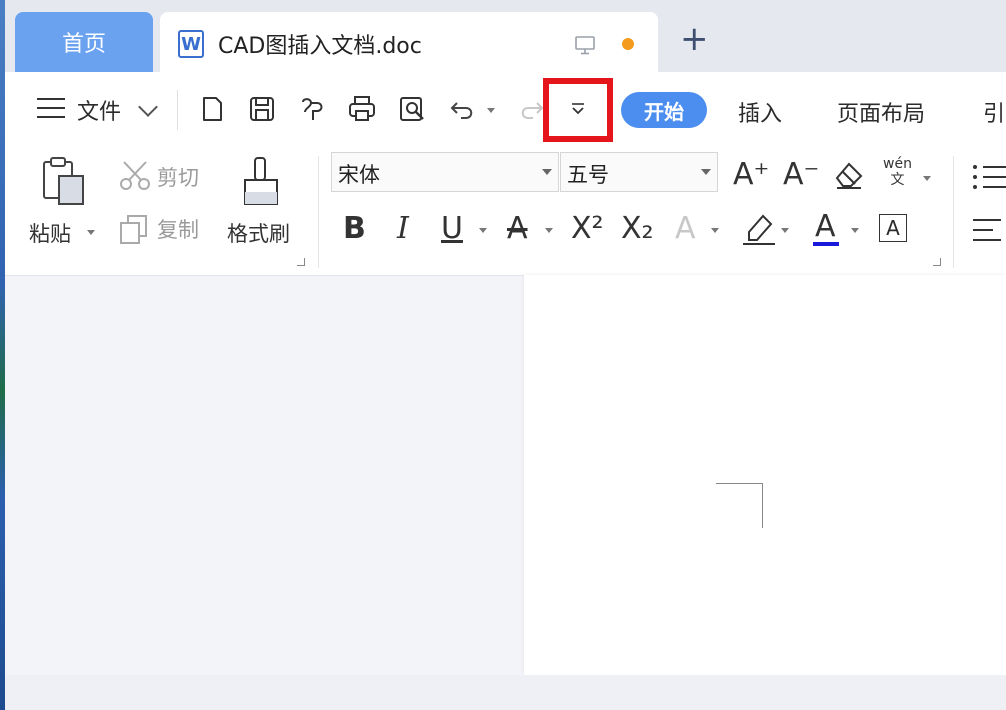 This screenshot has width=1006, height=710. What do you see at coordinates (261, 182) in the screenshot?
I see `format-painter-icon` at bounding box center [261, 182].